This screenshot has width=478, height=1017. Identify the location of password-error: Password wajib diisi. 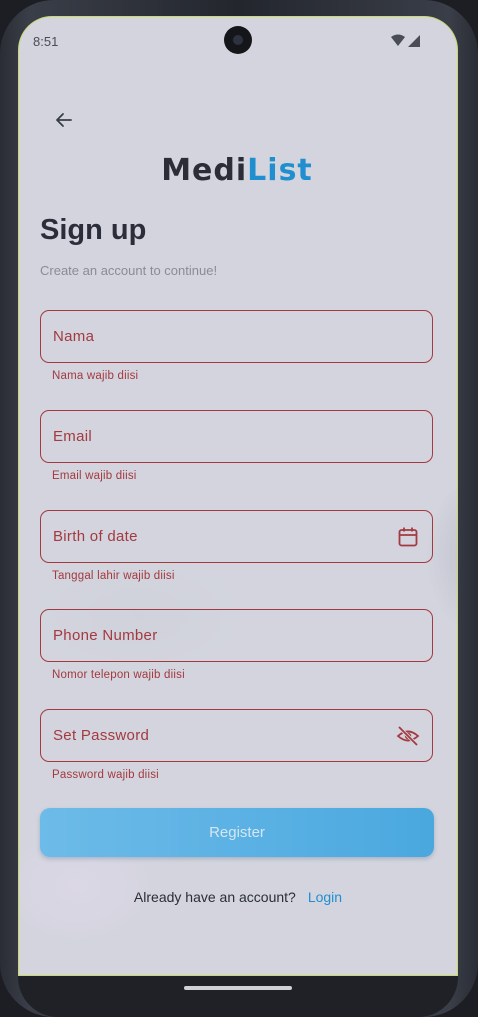
(105, 775).